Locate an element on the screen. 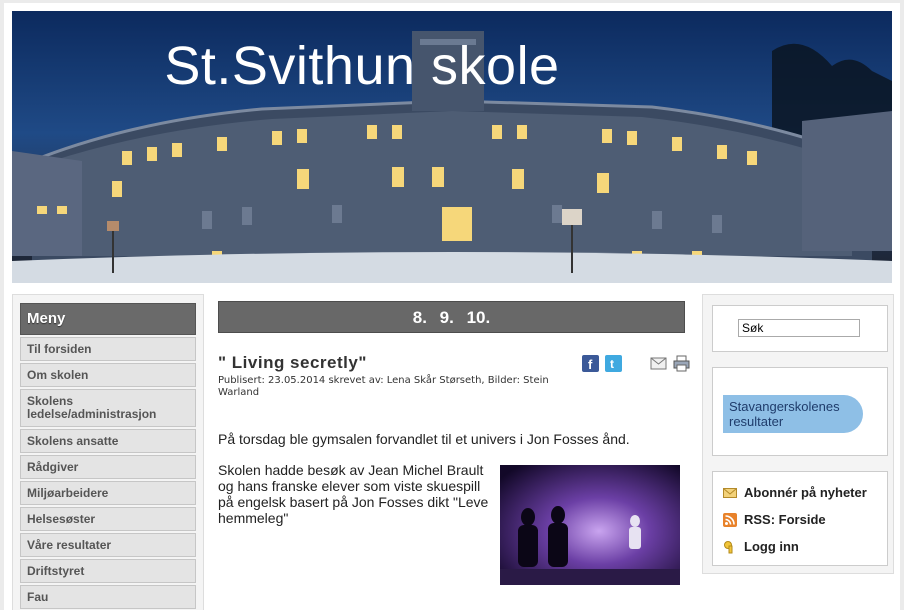 This screenshot has width=904, height=610. article-photo is located at coordinates (590, 525).